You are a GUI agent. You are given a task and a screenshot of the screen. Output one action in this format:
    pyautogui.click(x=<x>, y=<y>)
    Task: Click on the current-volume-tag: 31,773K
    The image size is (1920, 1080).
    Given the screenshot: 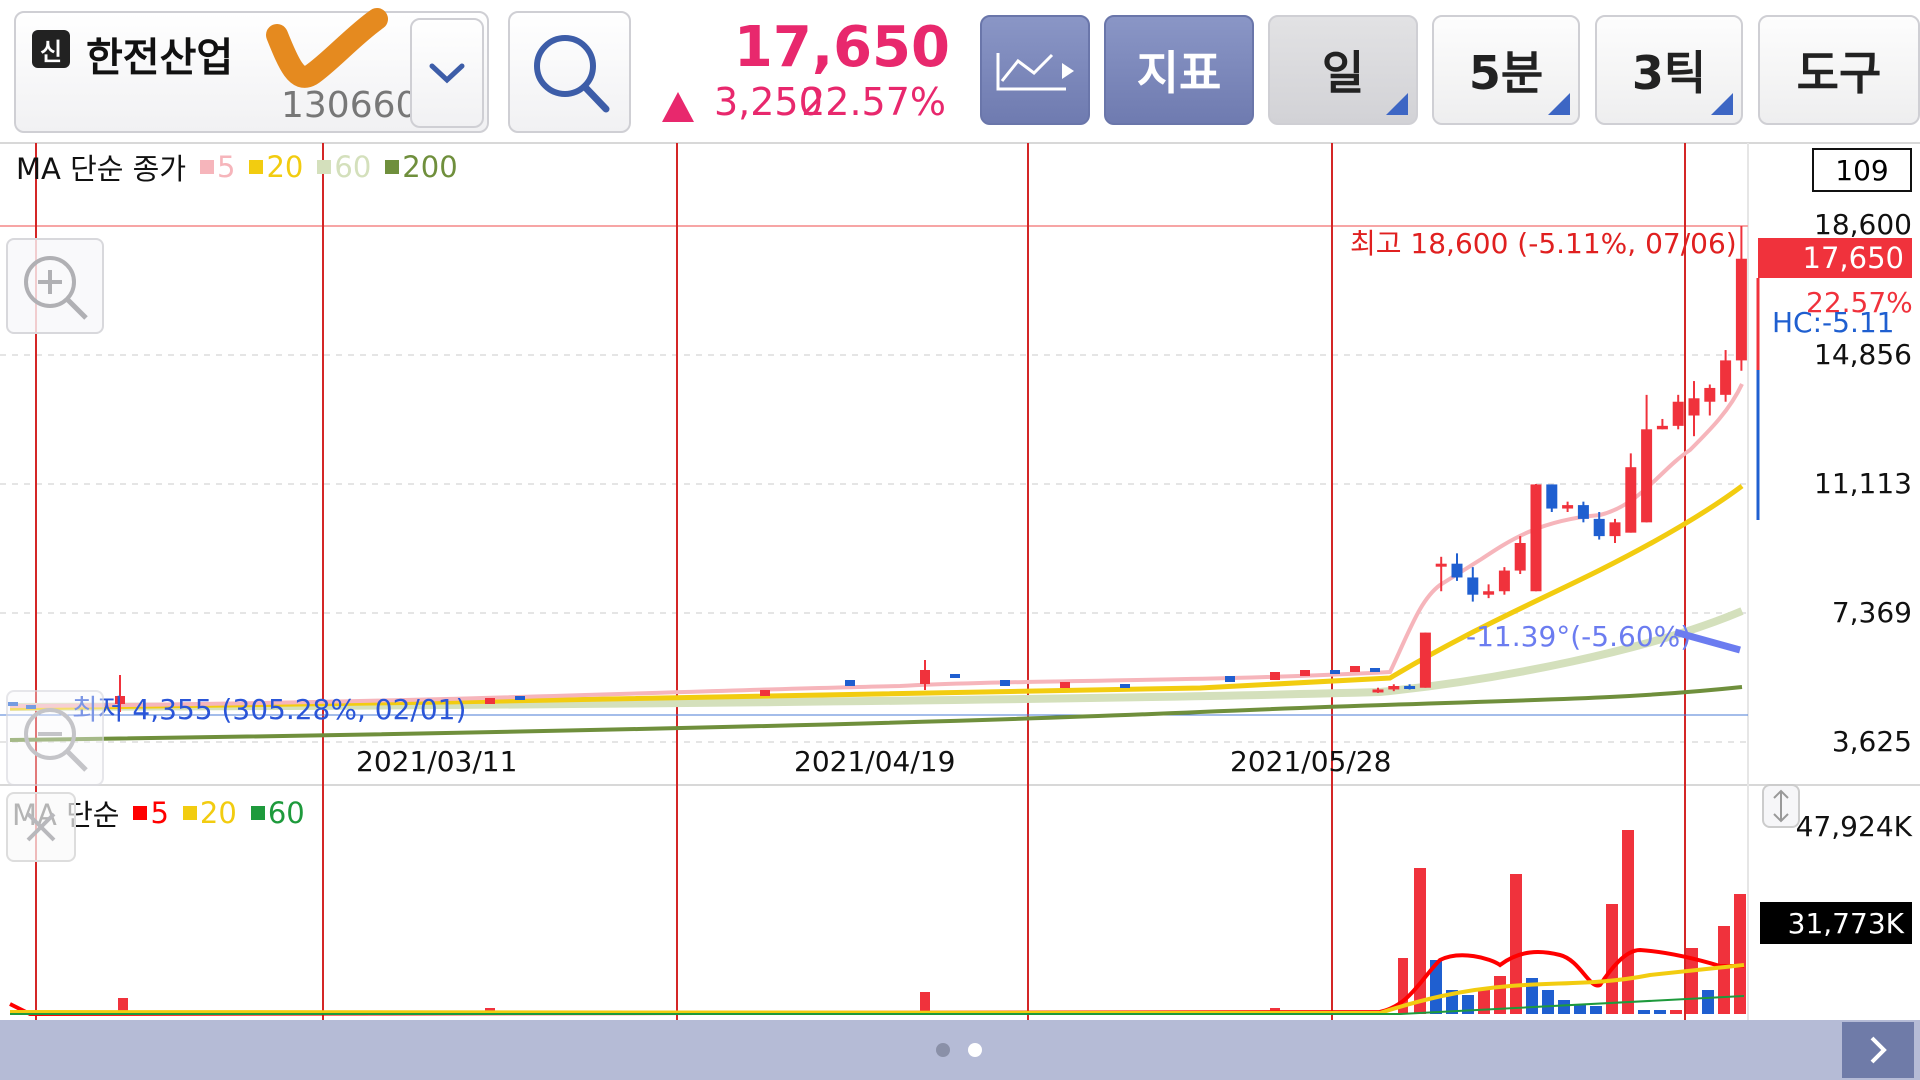 What is the action you would take?
    pyautogui.click(x=1836, y=923)
    